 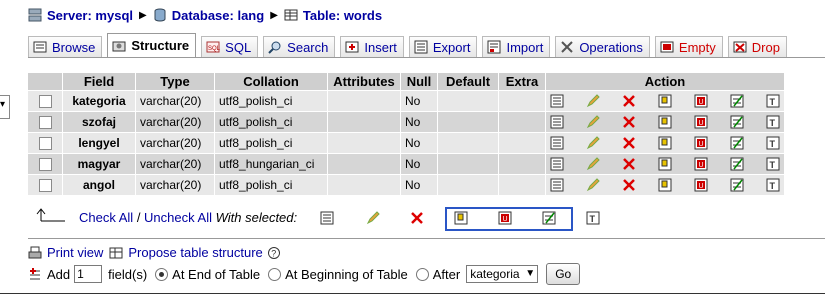 I want to click on check-all-link: Check All, so click(x=106, y=217).